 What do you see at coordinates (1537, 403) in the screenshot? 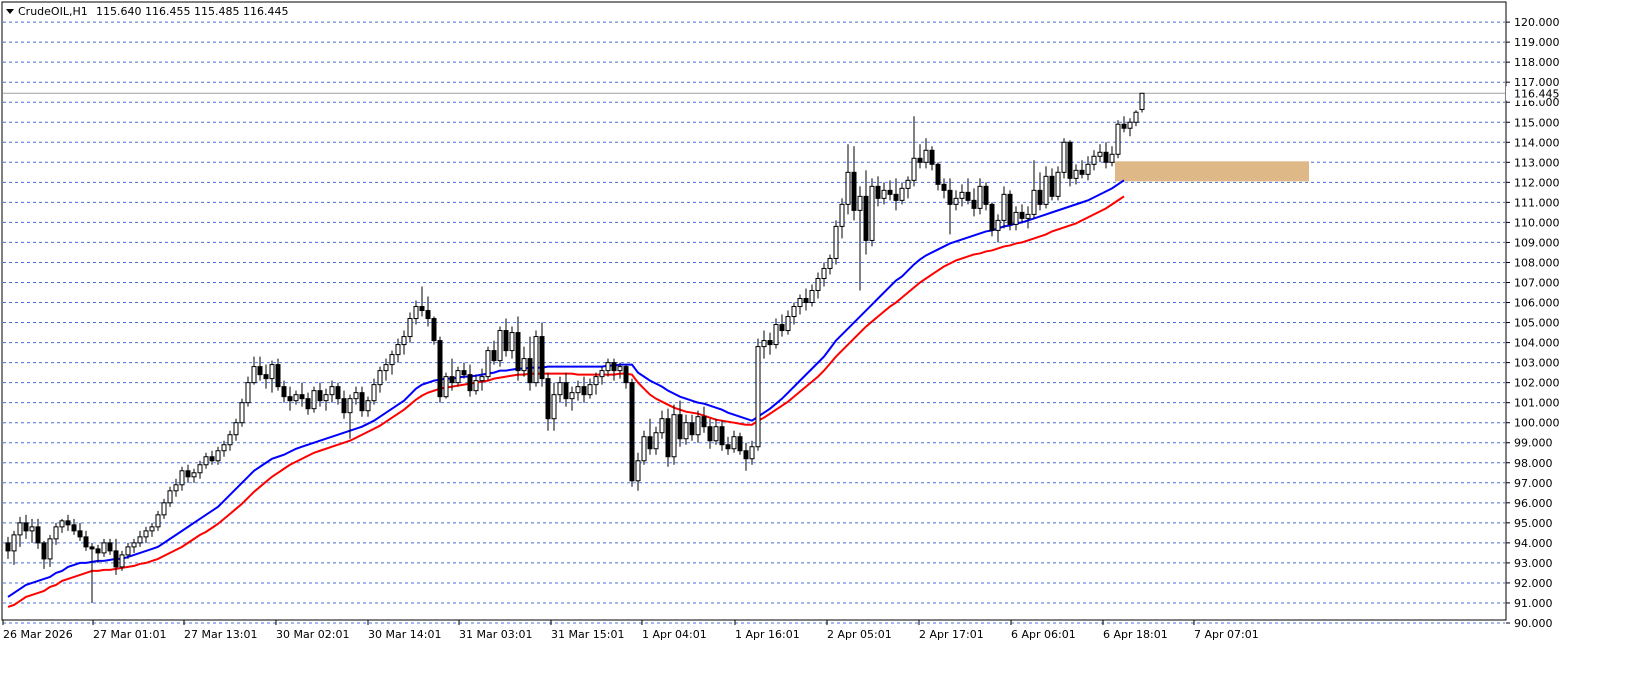
I see `price-tick-label: 101.000` at bounding box center [1537, 403].